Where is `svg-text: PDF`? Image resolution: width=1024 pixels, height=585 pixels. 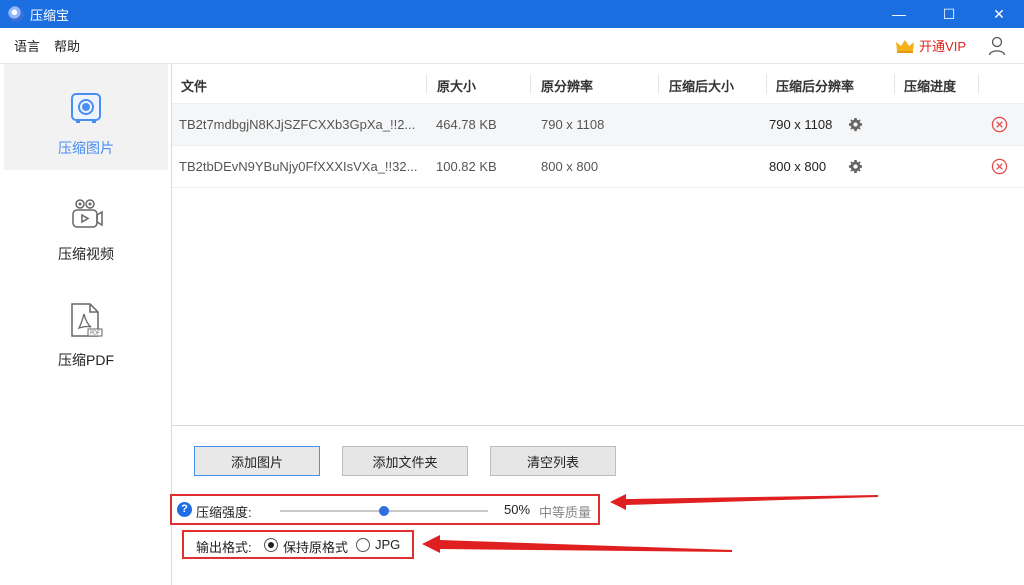
svg-text: PDF is located at coordinates (95, 334).